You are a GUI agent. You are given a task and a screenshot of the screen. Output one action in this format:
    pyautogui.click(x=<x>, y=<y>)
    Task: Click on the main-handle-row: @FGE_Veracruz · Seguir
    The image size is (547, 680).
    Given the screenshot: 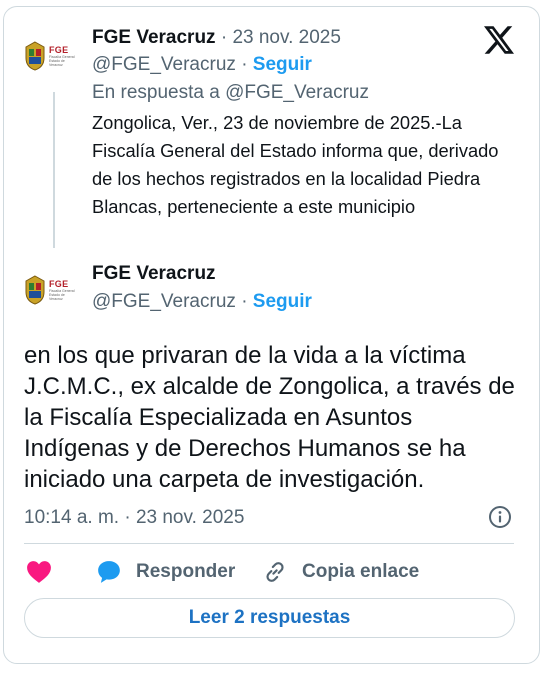 What is the action you would take?
    pyautogui.click(x=202, y=302)
    